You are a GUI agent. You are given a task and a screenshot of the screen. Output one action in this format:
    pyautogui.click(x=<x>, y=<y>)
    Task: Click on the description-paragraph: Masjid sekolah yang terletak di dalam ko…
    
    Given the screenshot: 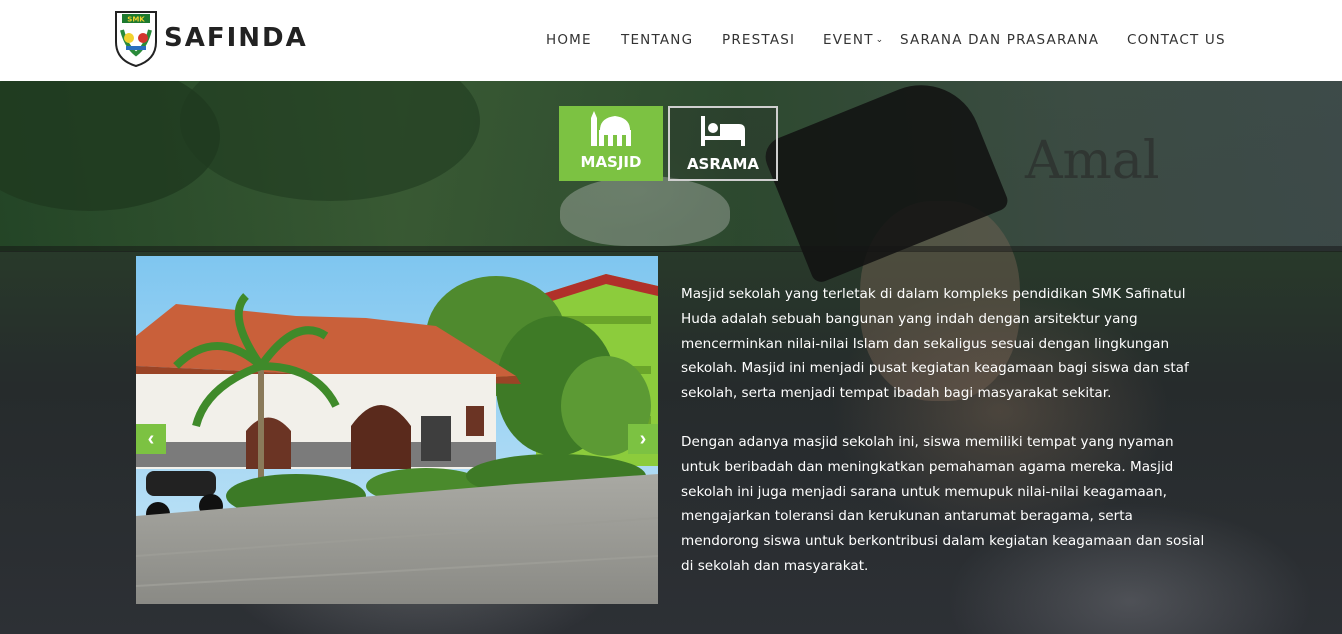 What is the action you would take?
    pyautogui.click(x=935, y=344)
    